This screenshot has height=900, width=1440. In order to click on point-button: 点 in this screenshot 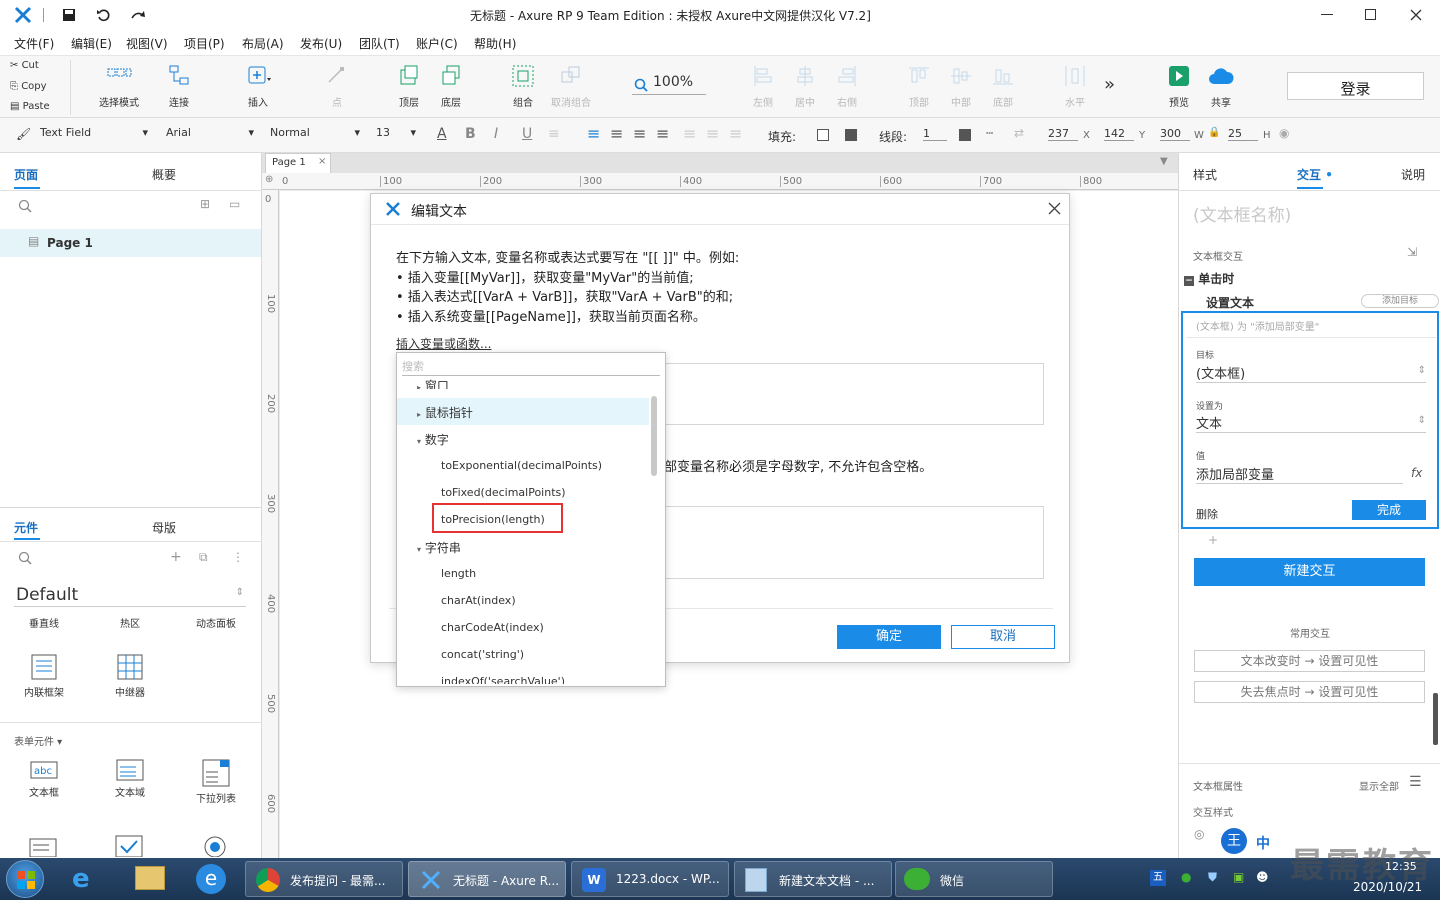, I will do `click(337, 86)`.